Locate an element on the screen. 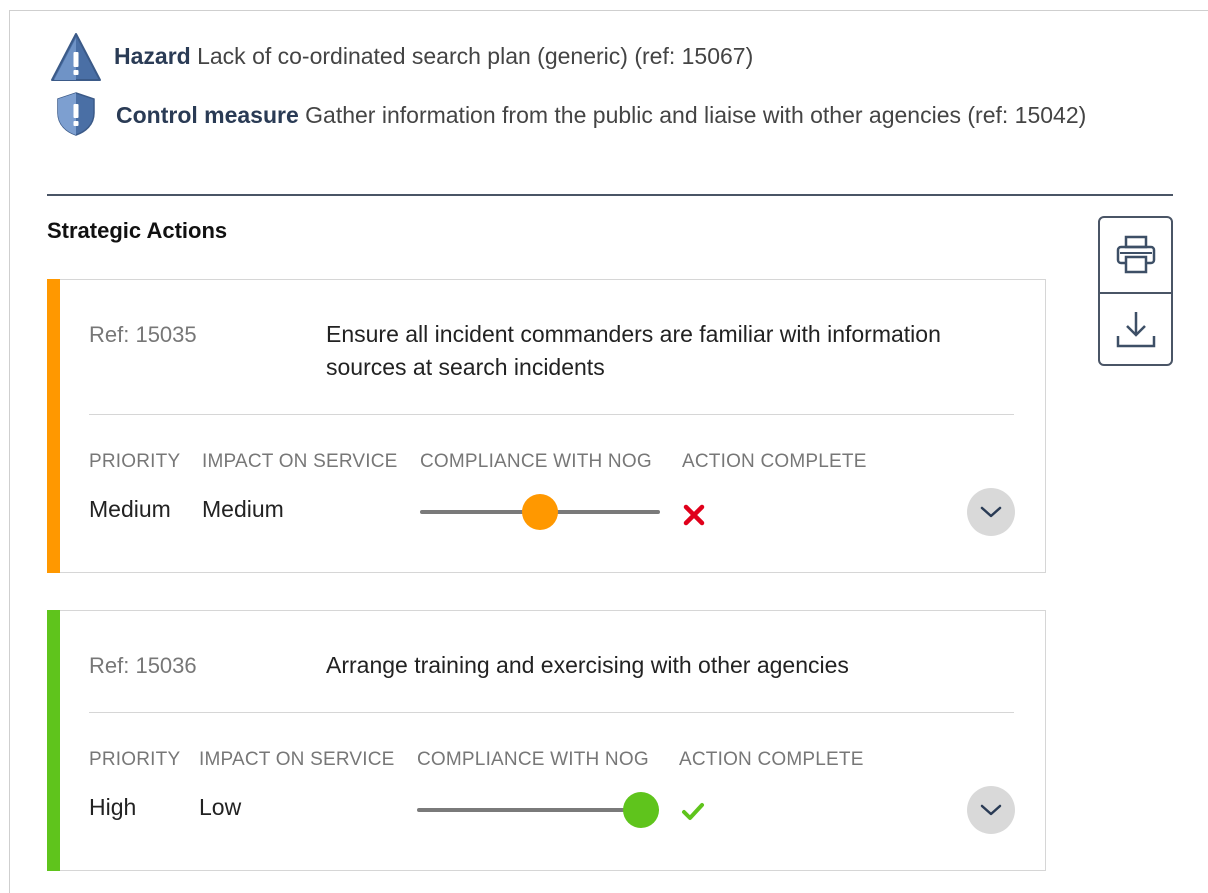 This screenshot has height=893, width=1208. cross-icon is located at coordinates (694, 515).